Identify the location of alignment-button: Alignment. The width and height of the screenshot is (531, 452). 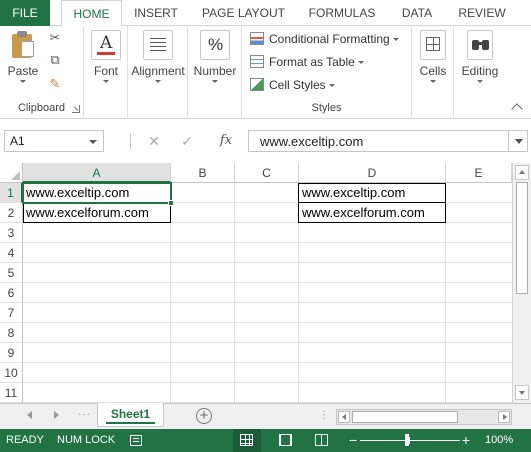
(158, 56).